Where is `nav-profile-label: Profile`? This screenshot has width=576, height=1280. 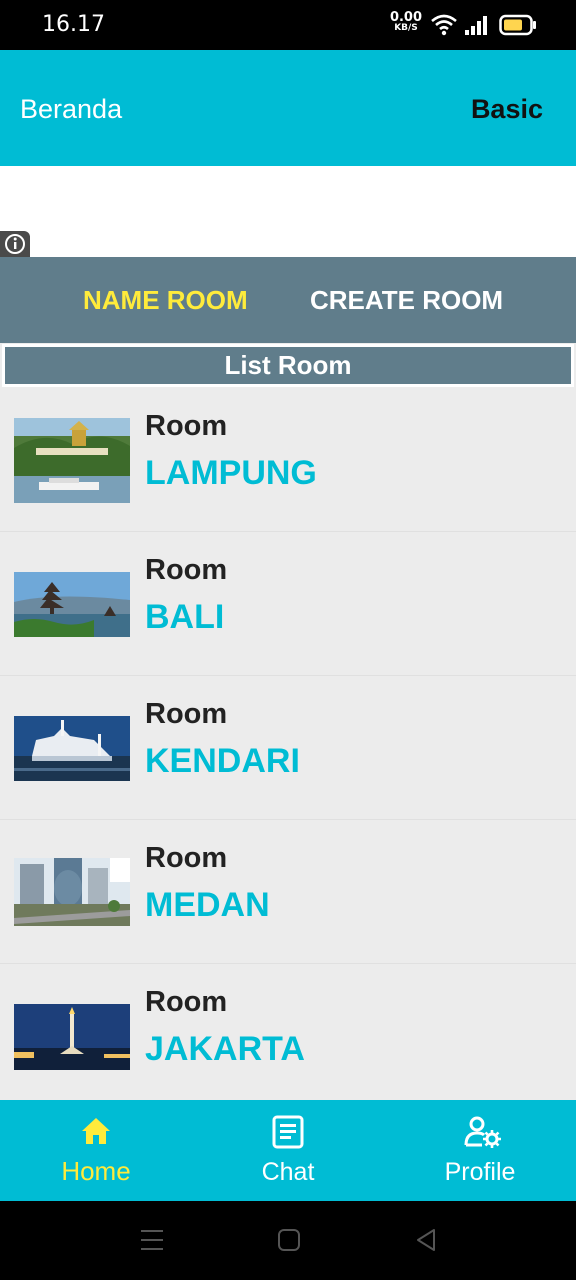 nav-profile-label: Profile is located at coordinates (480, 1172).